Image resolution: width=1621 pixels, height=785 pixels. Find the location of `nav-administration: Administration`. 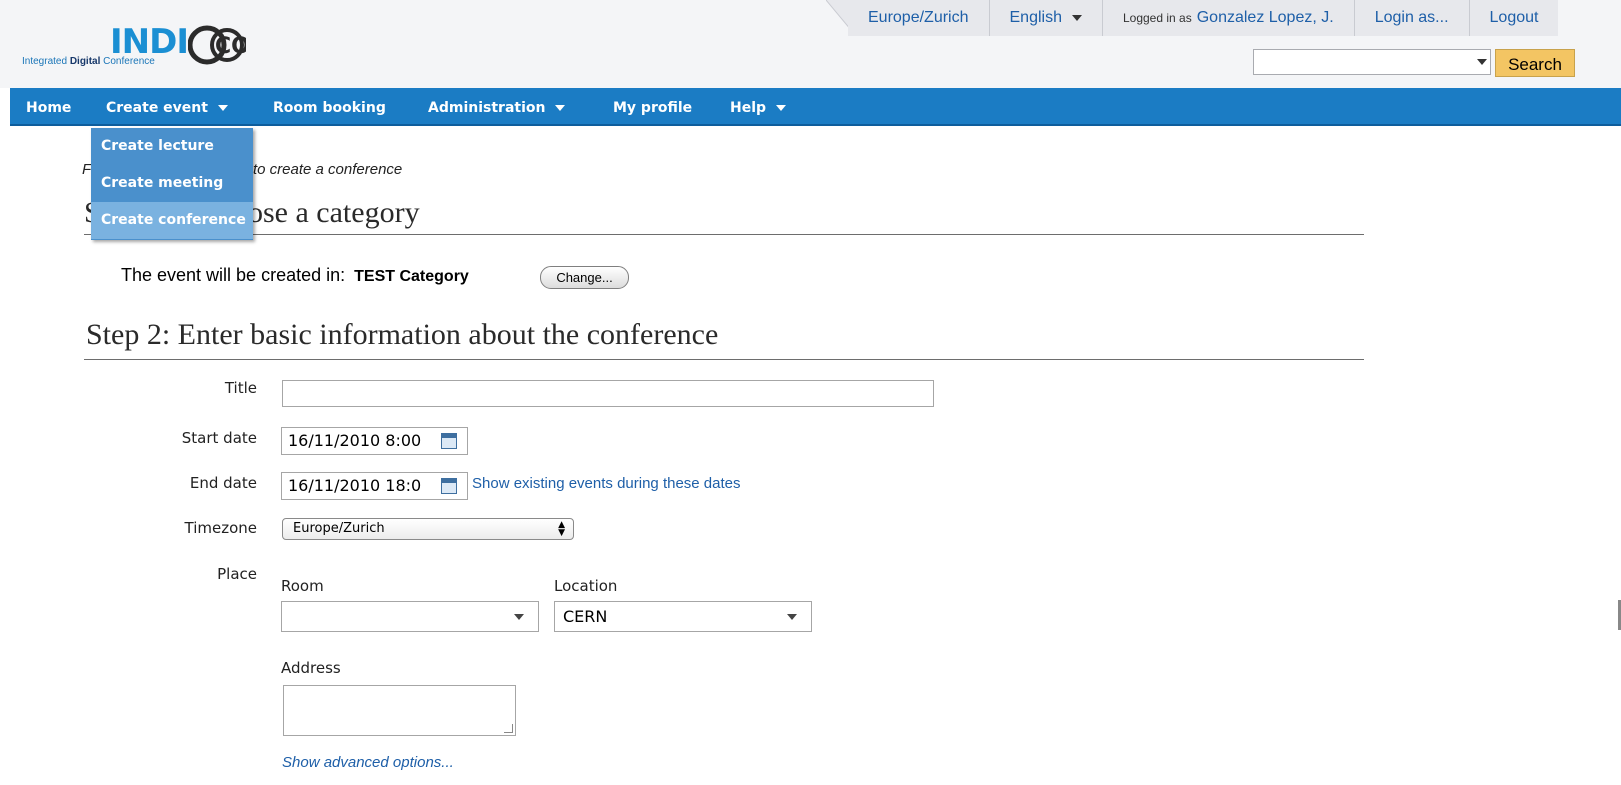

nav-administration: Administration is located at coordinates (497, 106).